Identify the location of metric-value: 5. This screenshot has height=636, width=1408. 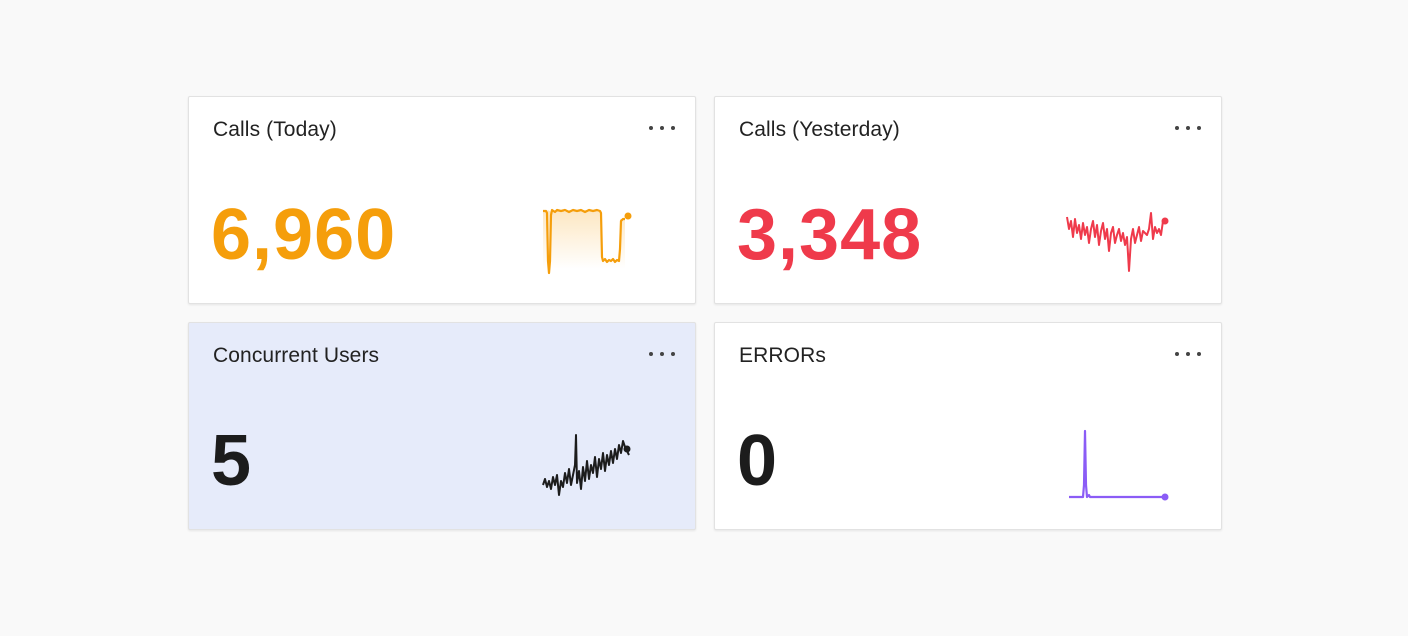
(232, 461).